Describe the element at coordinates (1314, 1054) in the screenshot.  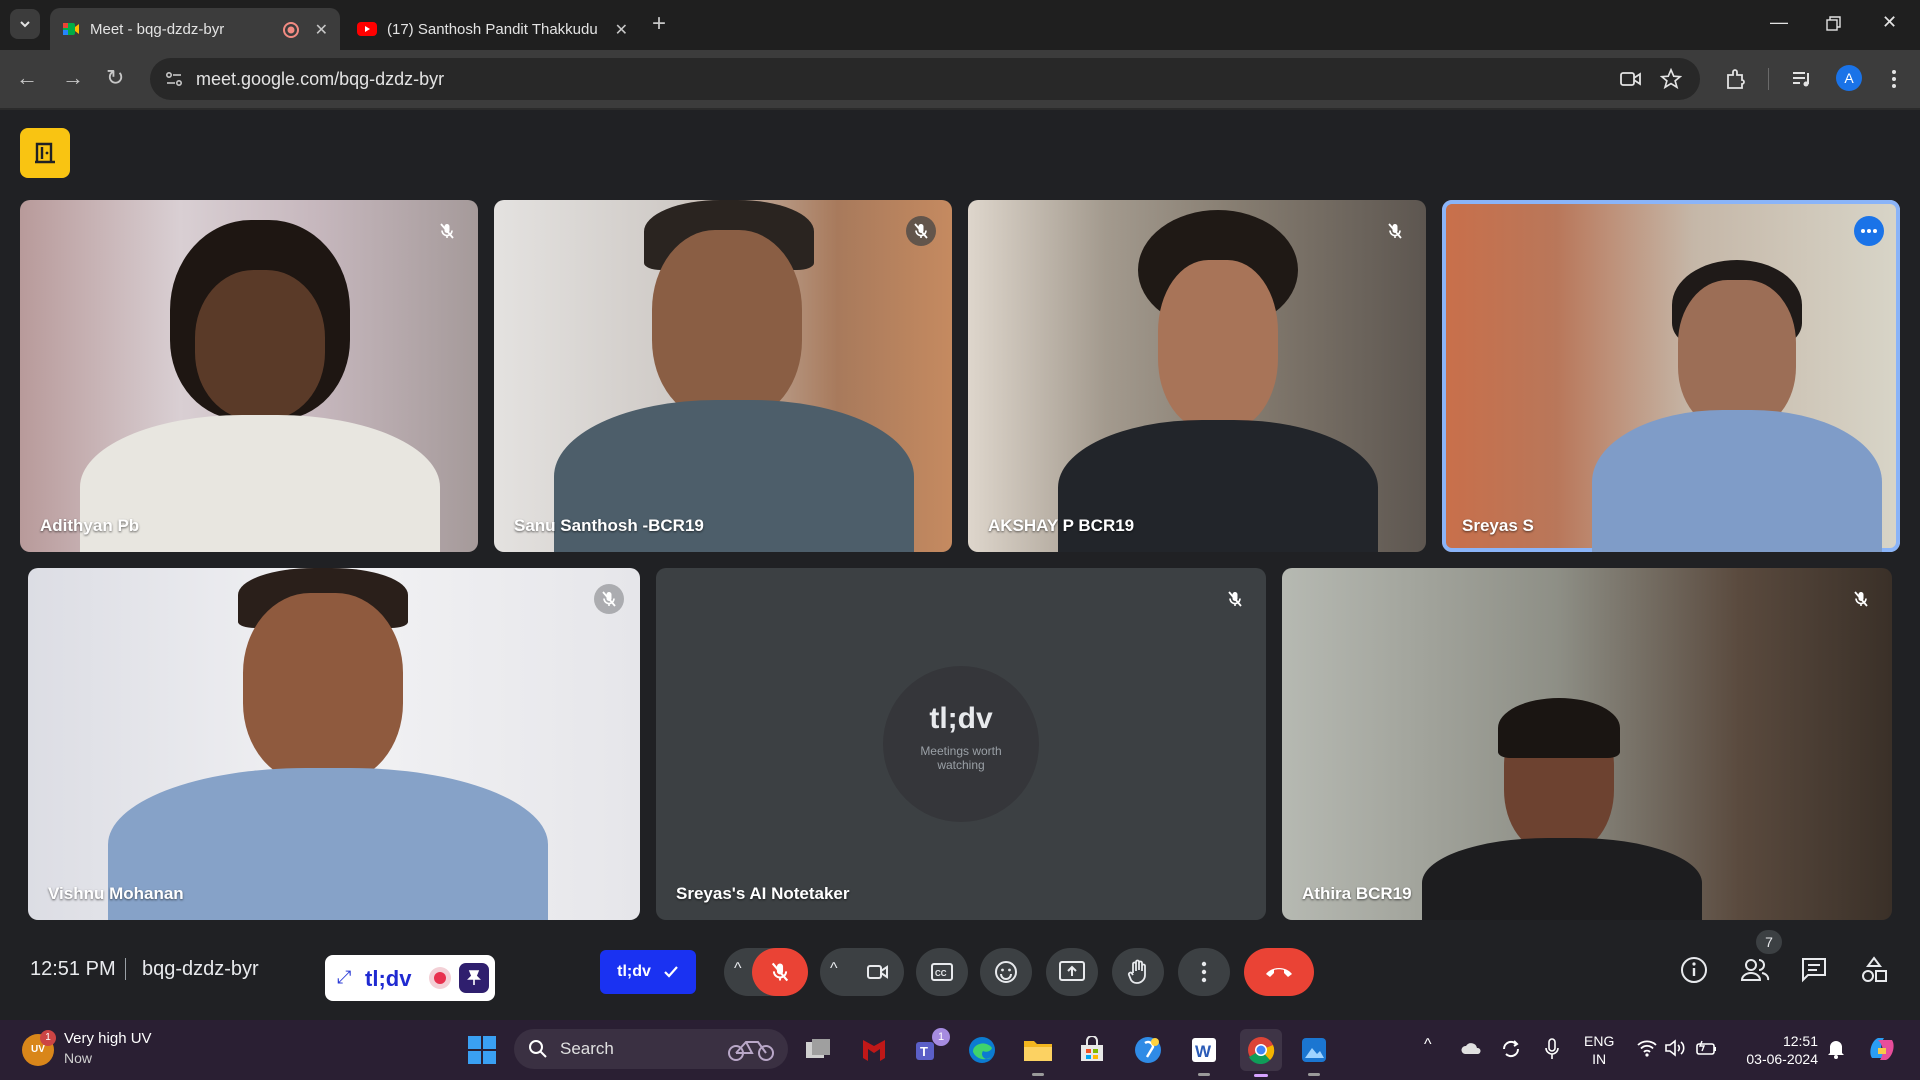
I see `photos-app-icon` at that location.